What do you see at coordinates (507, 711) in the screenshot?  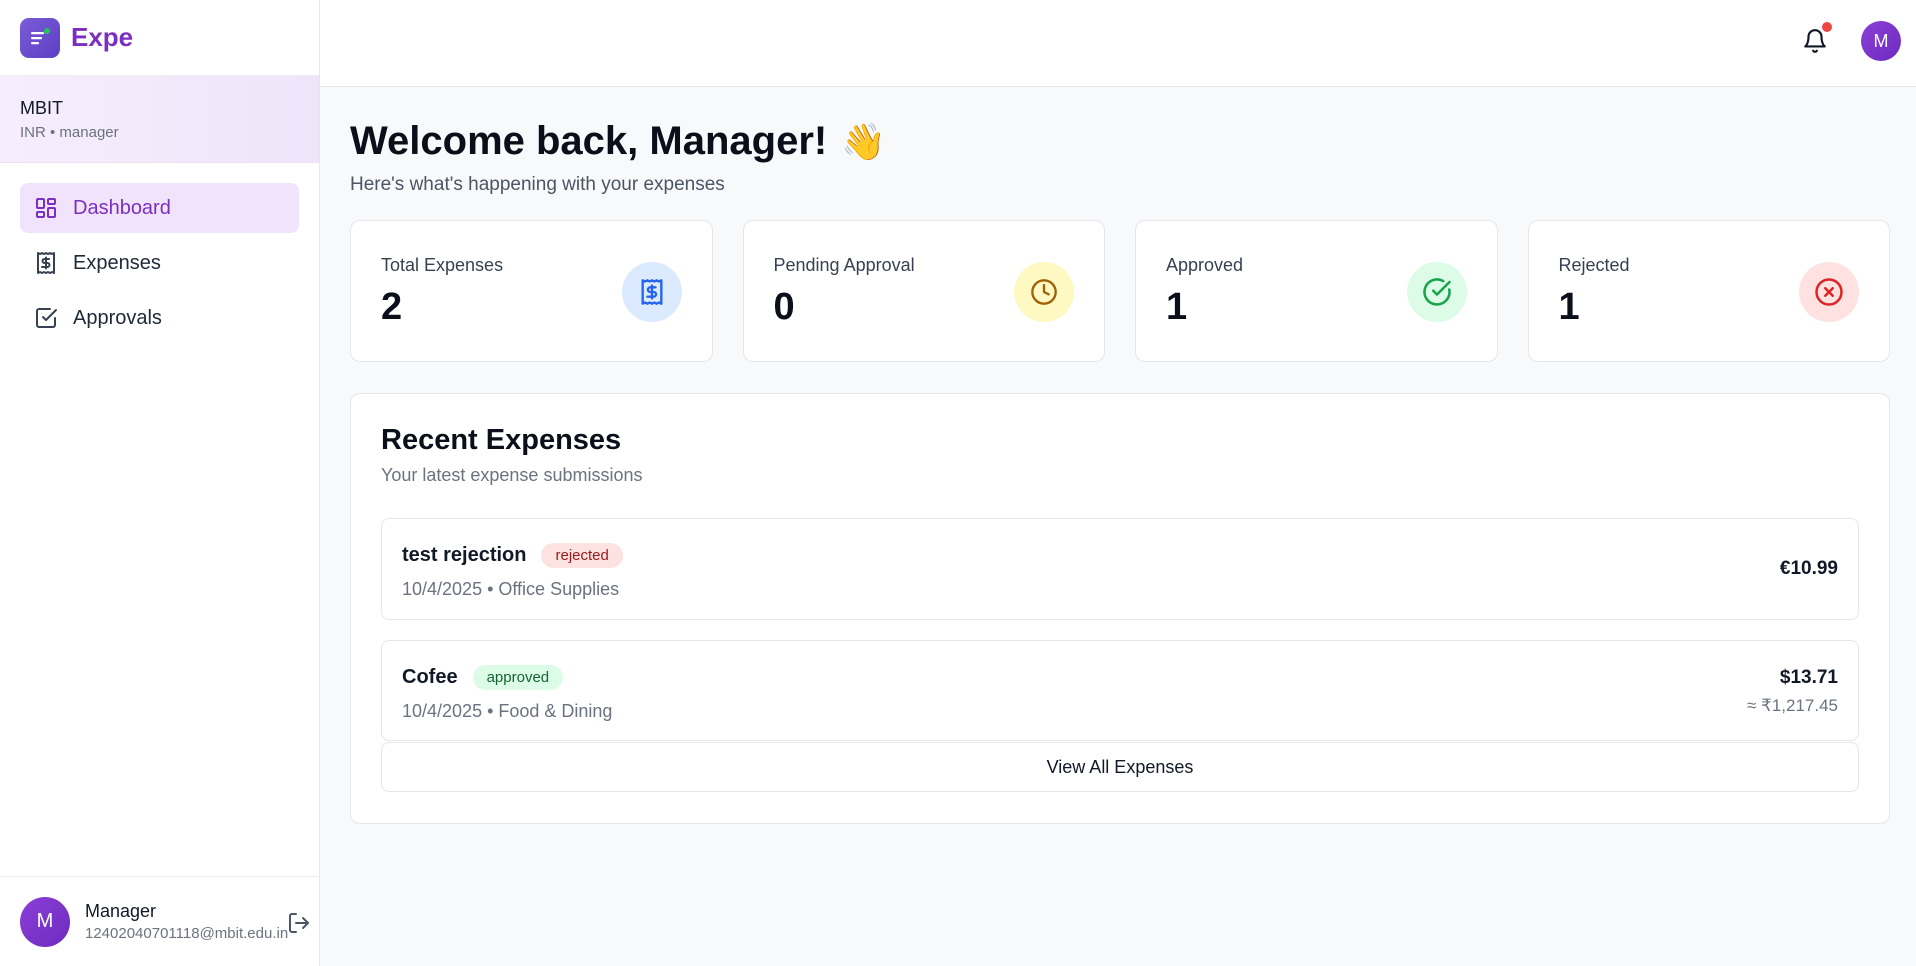 I see `expense-meta: 10/4/2025 • Food & Dining` at bounding box center [507, 711].